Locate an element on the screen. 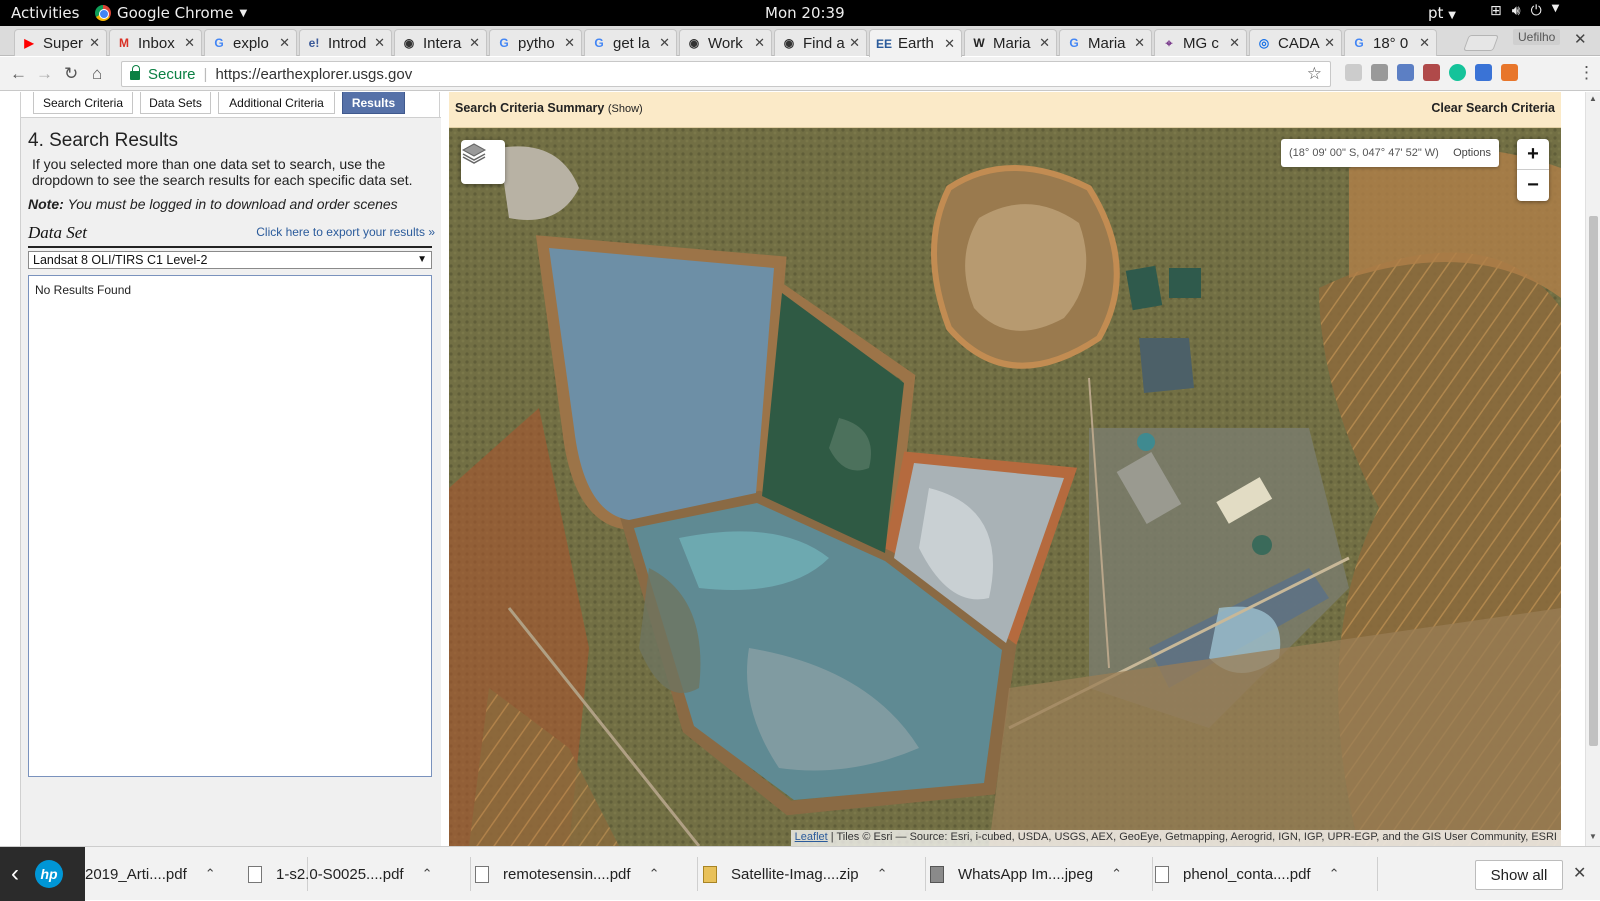 This screenshot has width=1600, height=901. clock: Mon 20:39 is located at coordinates (805, 13).